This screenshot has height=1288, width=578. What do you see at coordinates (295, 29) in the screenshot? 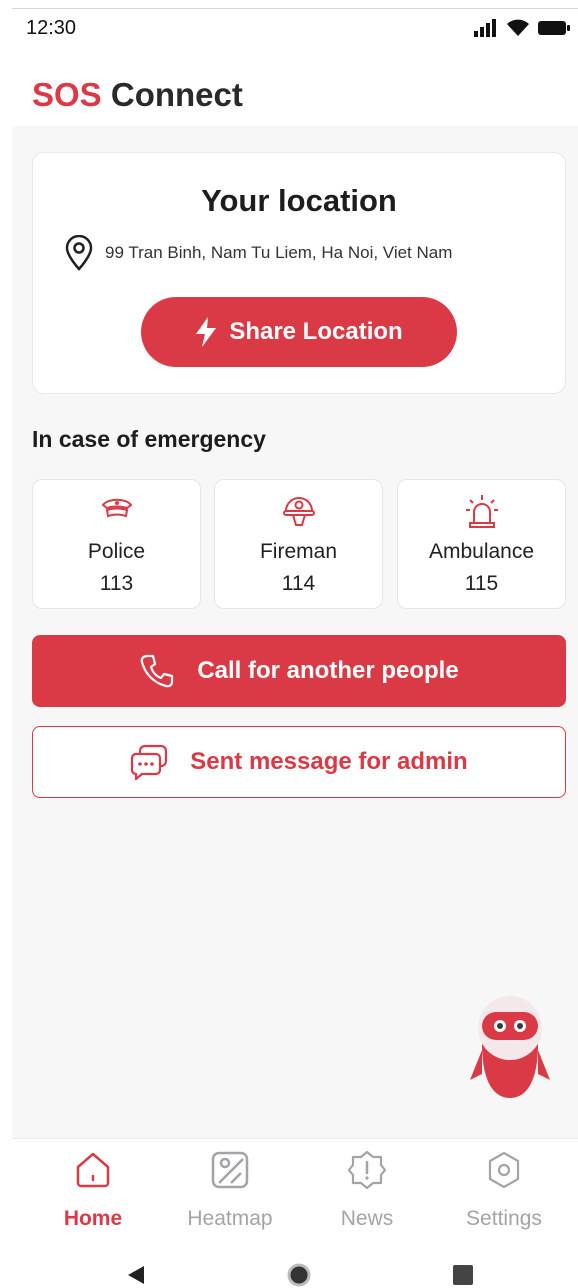
I see `status-bar: 12:30` at bounding box center [295, 29].